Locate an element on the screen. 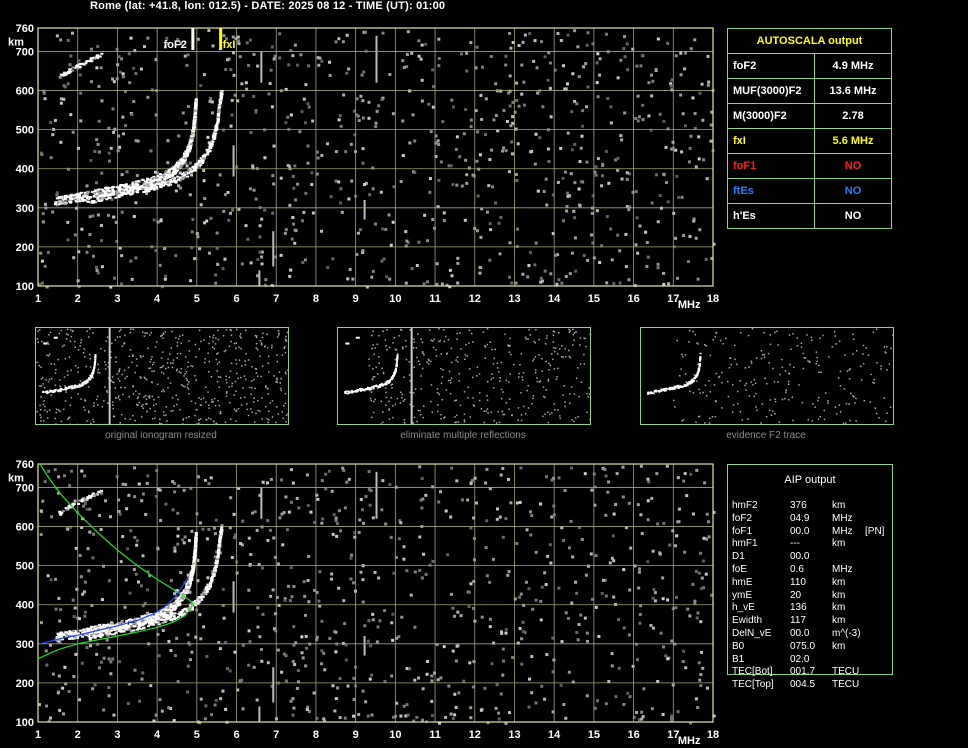  autoscala-value: 5.6 MHz is located at coordinates (853, 141).